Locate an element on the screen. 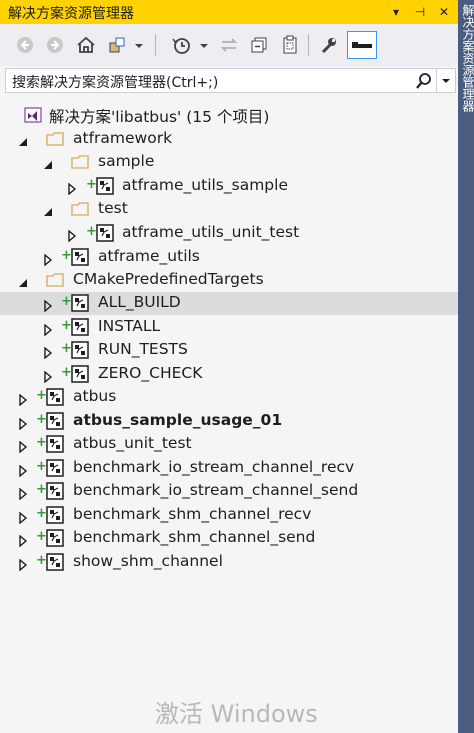 Image resolution: width=474 pixels, height=733 pixels. close-icon: ✕ is located at coordinates (444, 12).